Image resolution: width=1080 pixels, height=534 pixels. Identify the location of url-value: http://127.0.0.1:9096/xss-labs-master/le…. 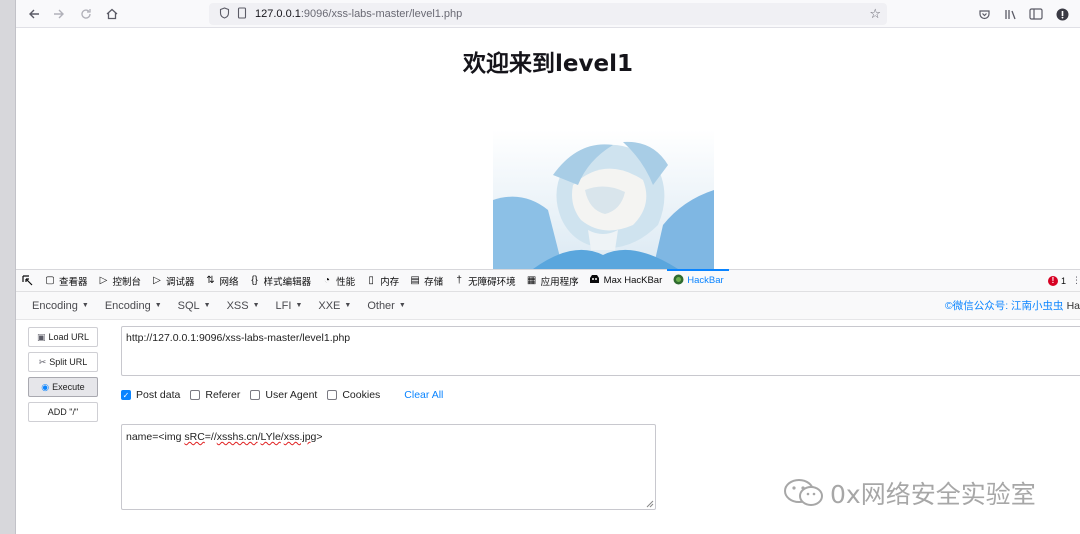
(238, 338).